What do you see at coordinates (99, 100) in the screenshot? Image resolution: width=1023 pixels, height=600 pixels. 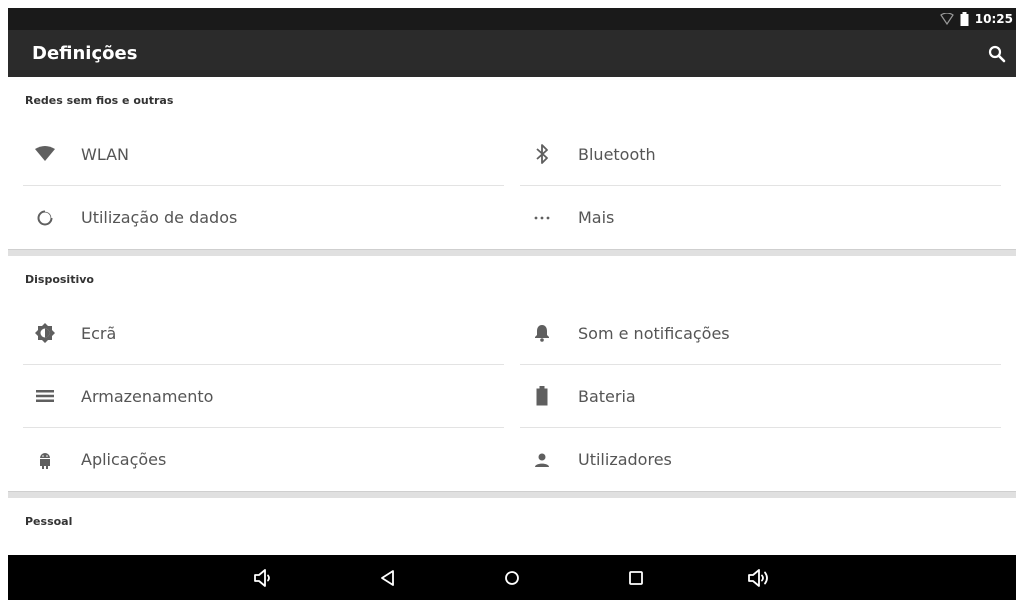 I see `section-header-wireless: Redes sem fios e outras` at bounding box center [99, 100].